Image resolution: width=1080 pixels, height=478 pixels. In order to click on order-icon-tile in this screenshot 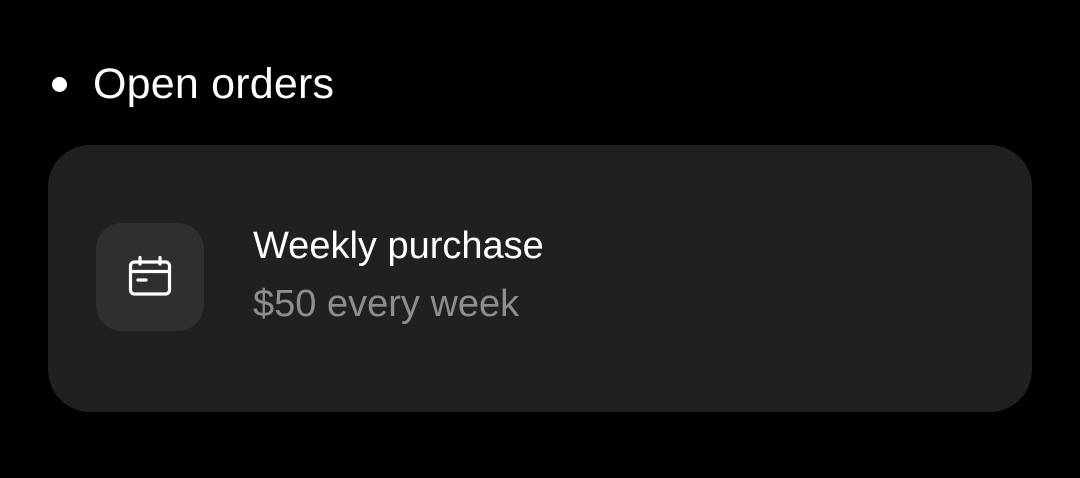, I will do `click(150, 277)`.